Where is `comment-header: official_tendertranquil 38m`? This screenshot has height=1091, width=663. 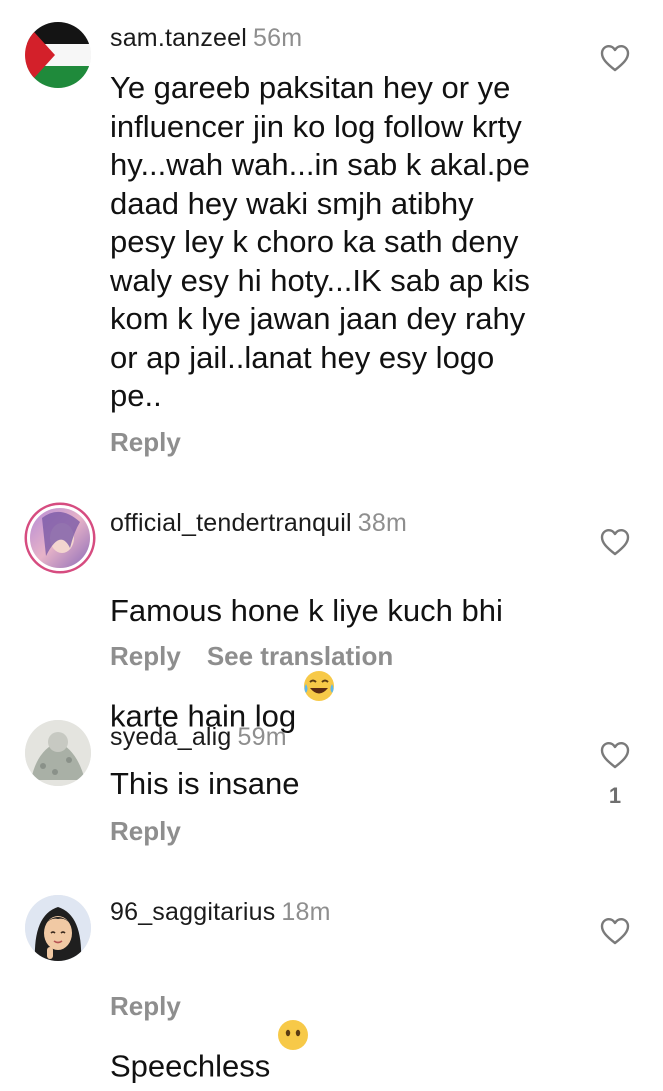 comment-header: official_tendertranquil 38m is located at coordinates (258, 523).